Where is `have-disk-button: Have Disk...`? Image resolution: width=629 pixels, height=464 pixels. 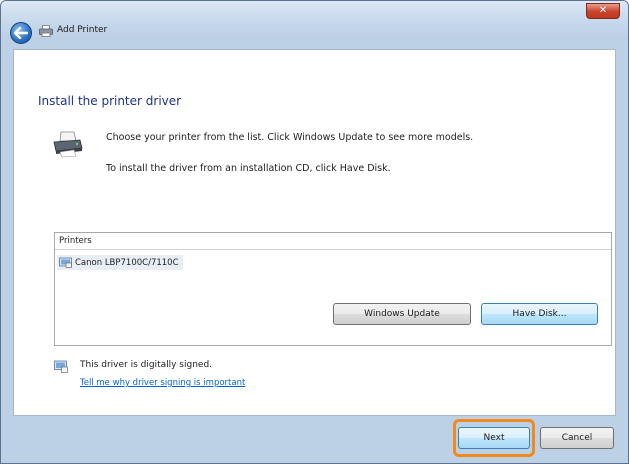
have-disk-button: Have Disk... is located at coordinates (539, 314).